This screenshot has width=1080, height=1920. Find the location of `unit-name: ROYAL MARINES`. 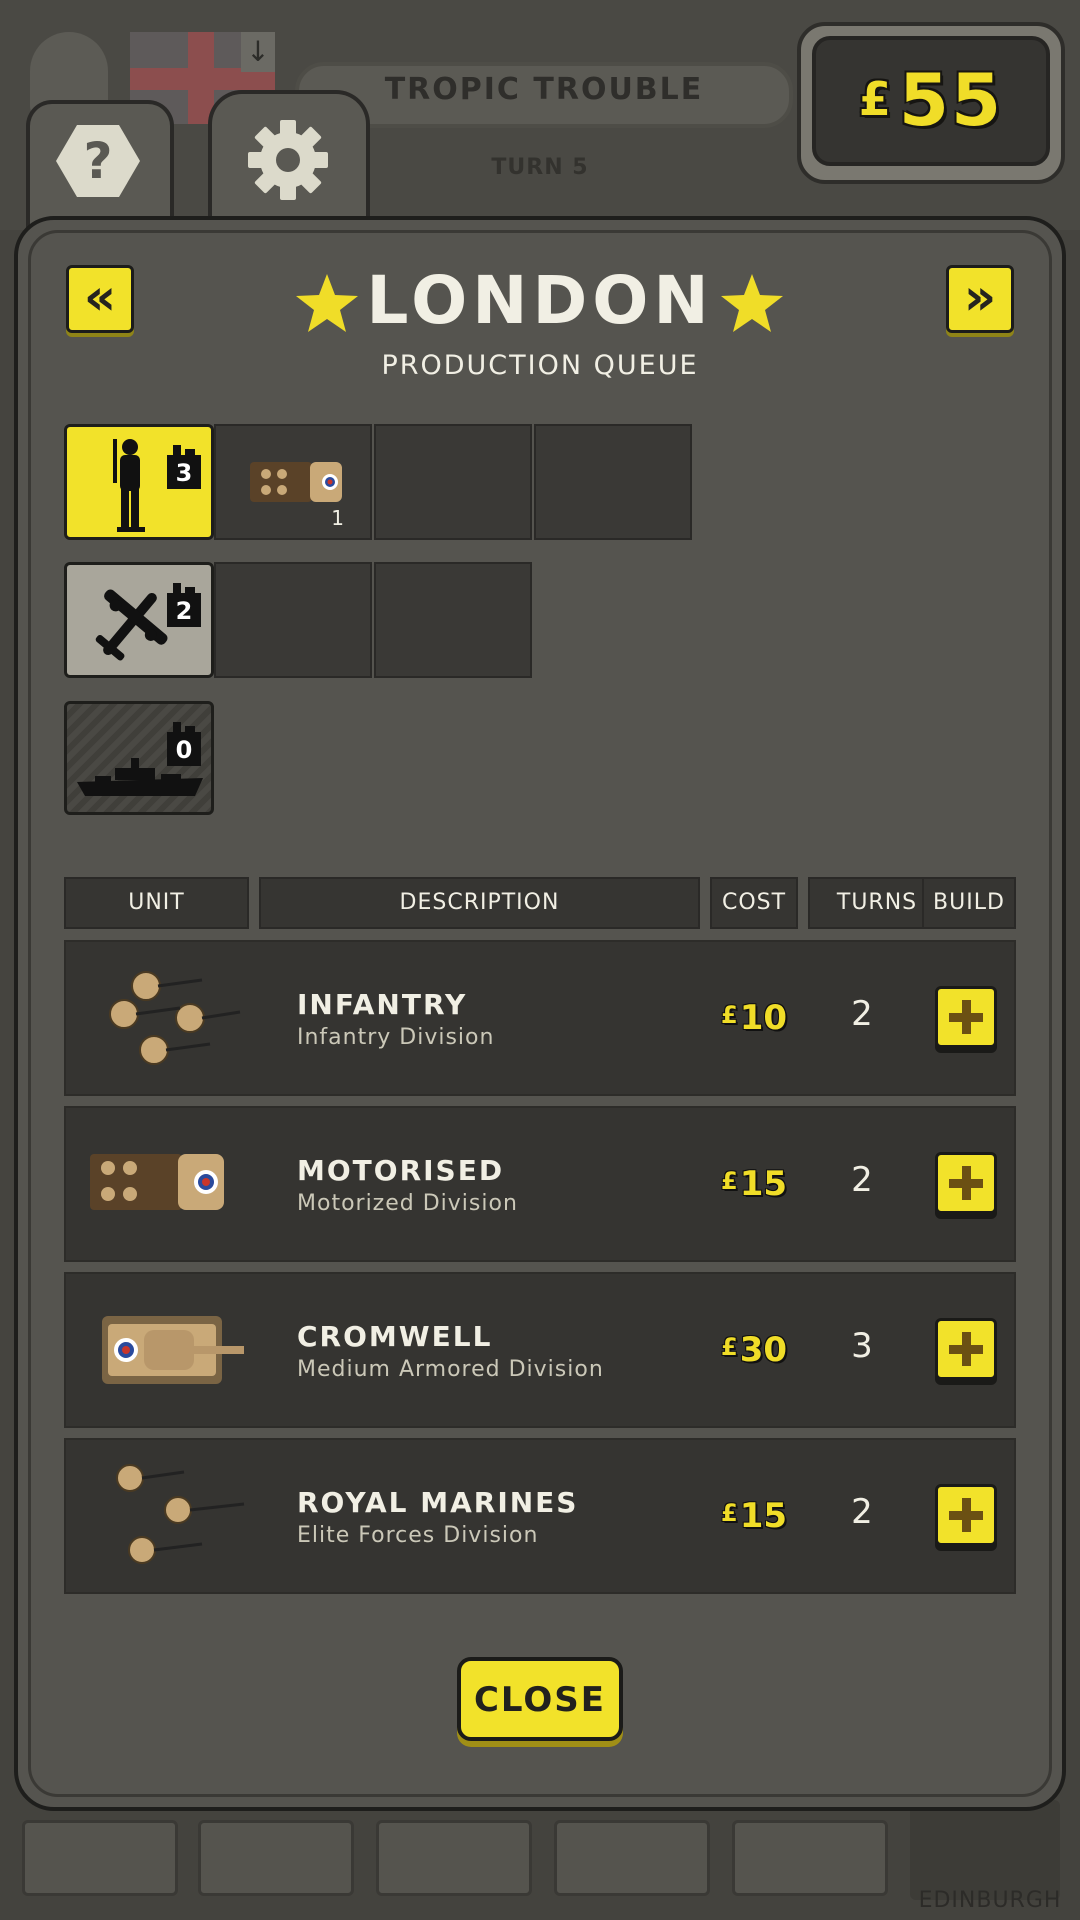

unit-name: ROYAL MARINES is located at coordinates (438, 1502).